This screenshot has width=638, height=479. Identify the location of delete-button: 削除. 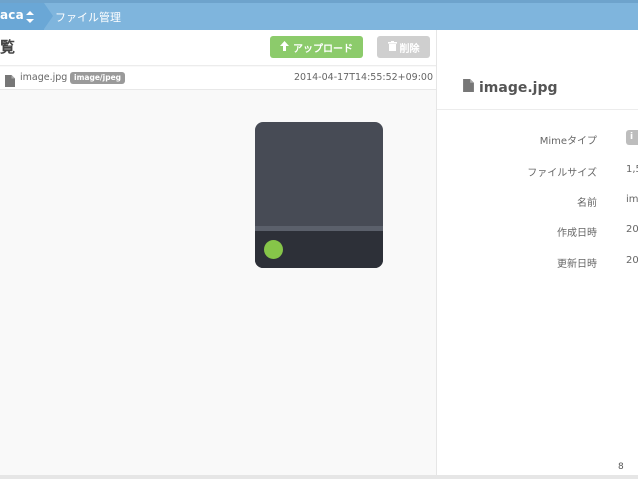
(403, 47).